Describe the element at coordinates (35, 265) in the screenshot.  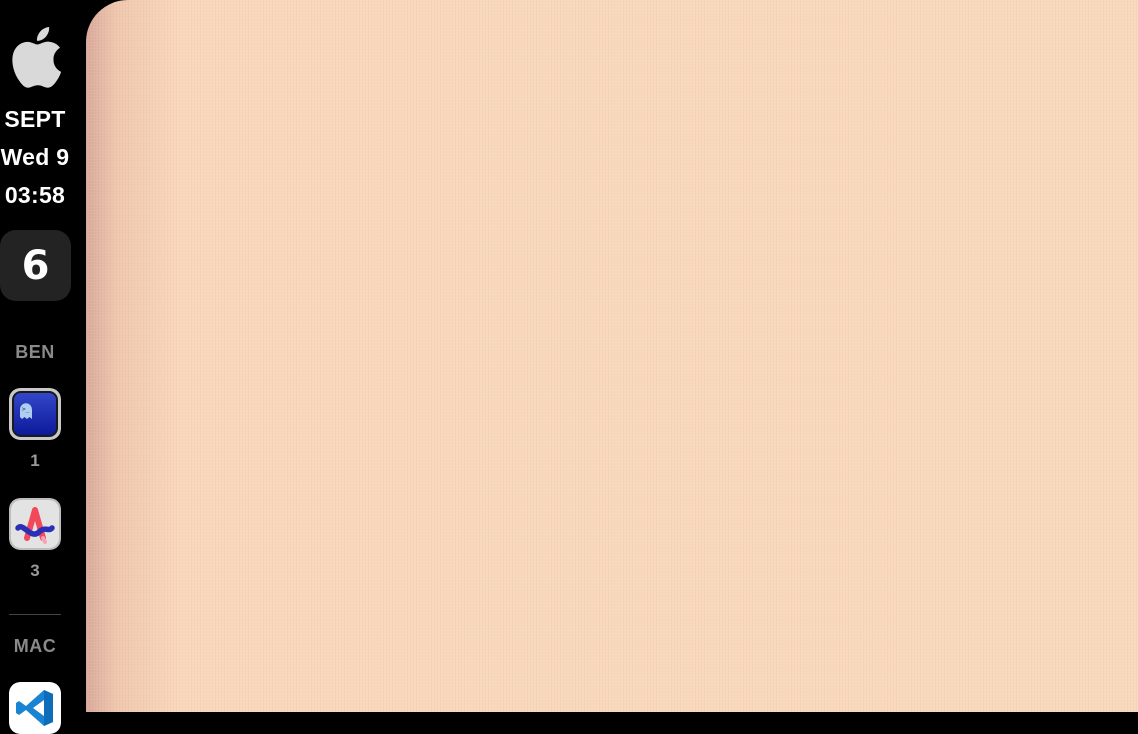
I see `workspace-badge: 6` at that location.